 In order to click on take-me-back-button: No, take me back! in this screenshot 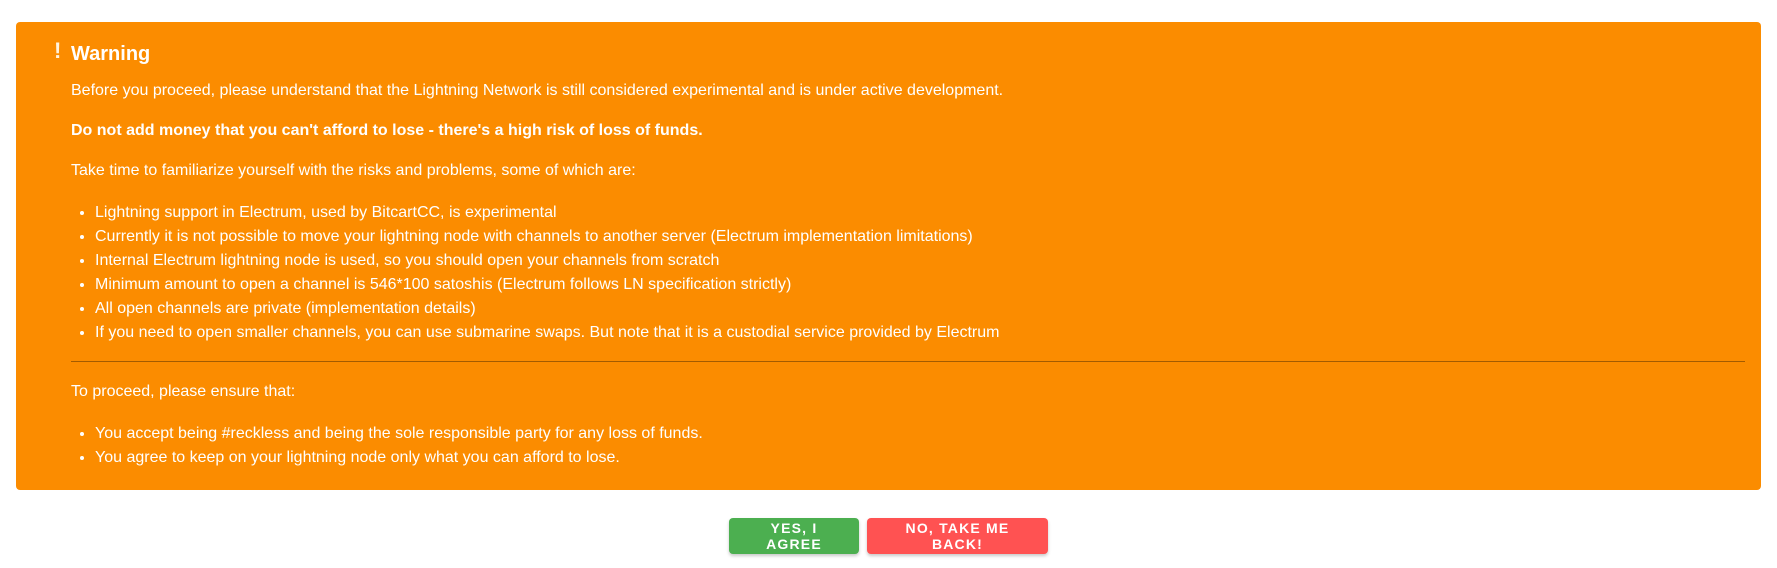, I will do `click(957, 536)`.